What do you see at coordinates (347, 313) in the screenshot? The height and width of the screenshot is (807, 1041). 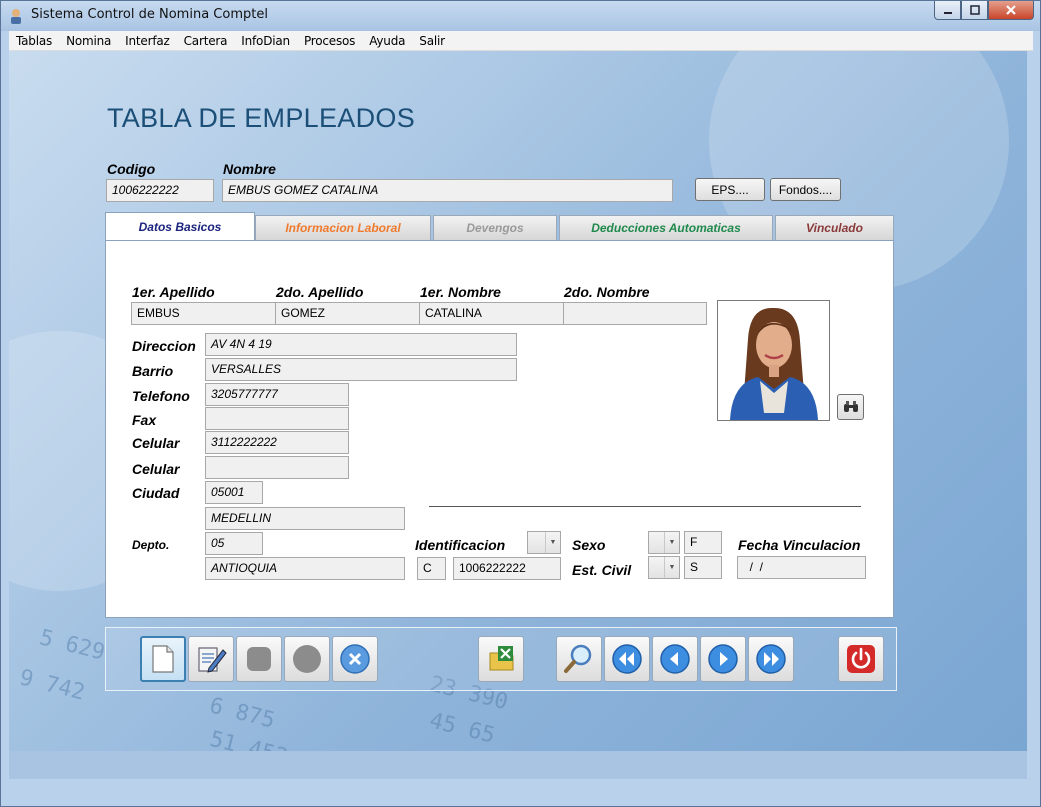 I see `apellido2-field: GOMEZ` at bounding box center [347, 313].